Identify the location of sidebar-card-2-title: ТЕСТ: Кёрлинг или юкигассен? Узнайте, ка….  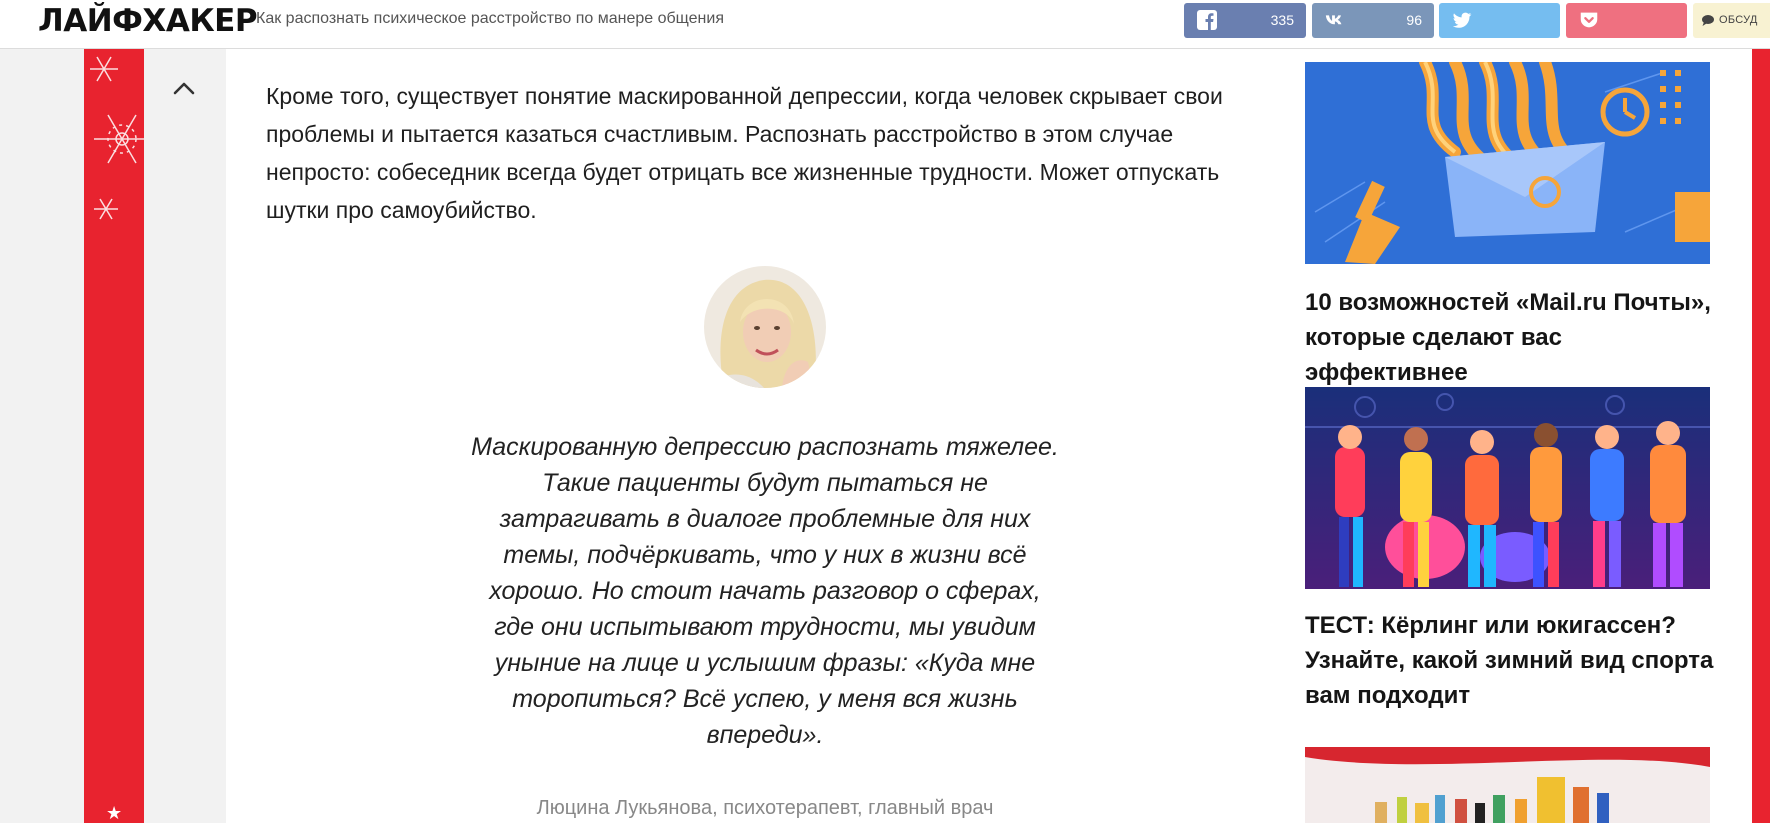
(1515, 660).